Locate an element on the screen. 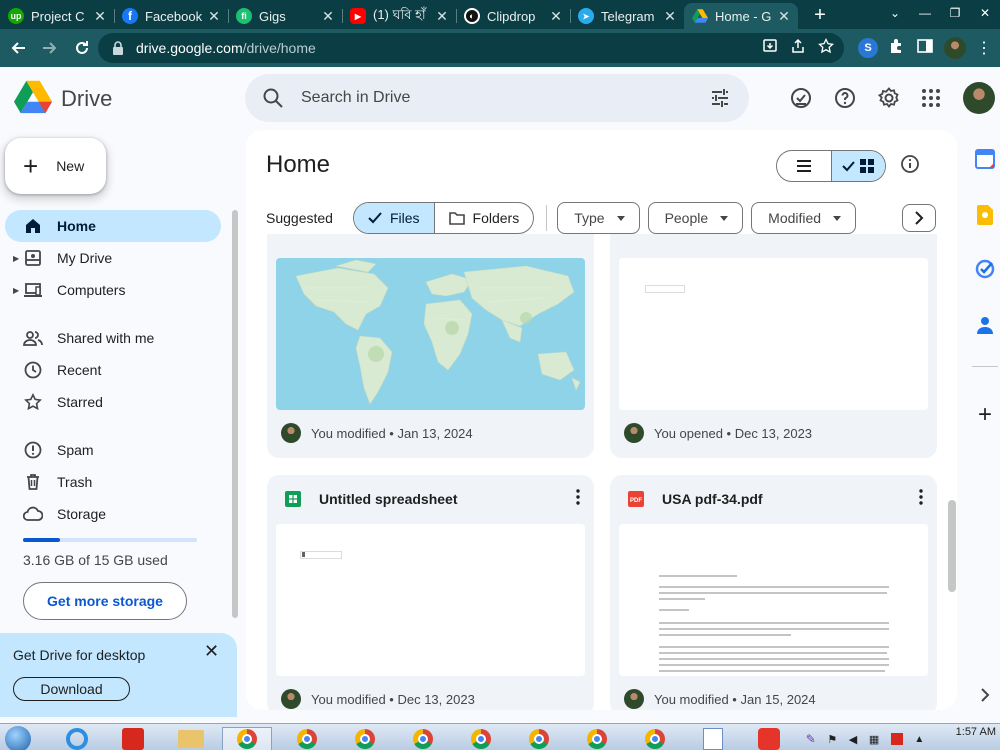 The image size is (1000, 750). type-filter-chip: Type is located at coordinates (598, 218).